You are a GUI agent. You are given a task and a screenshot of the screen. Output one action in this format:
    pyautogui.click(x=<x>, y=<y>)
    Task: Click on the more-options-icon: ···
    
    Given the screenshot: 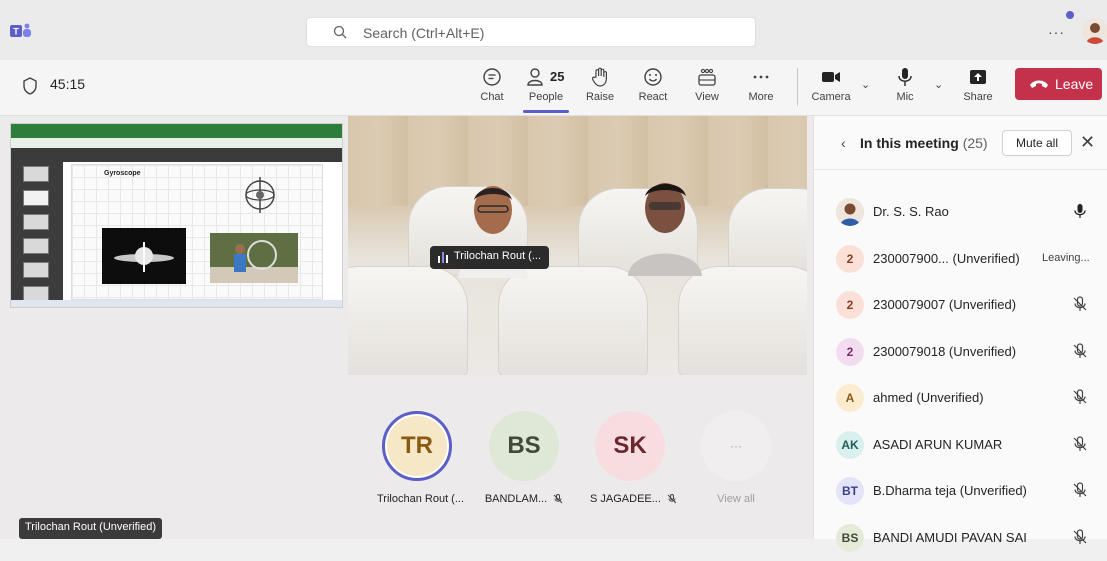 What is the action you would take?
    pyautogui.click(x=1056, y=32)
    